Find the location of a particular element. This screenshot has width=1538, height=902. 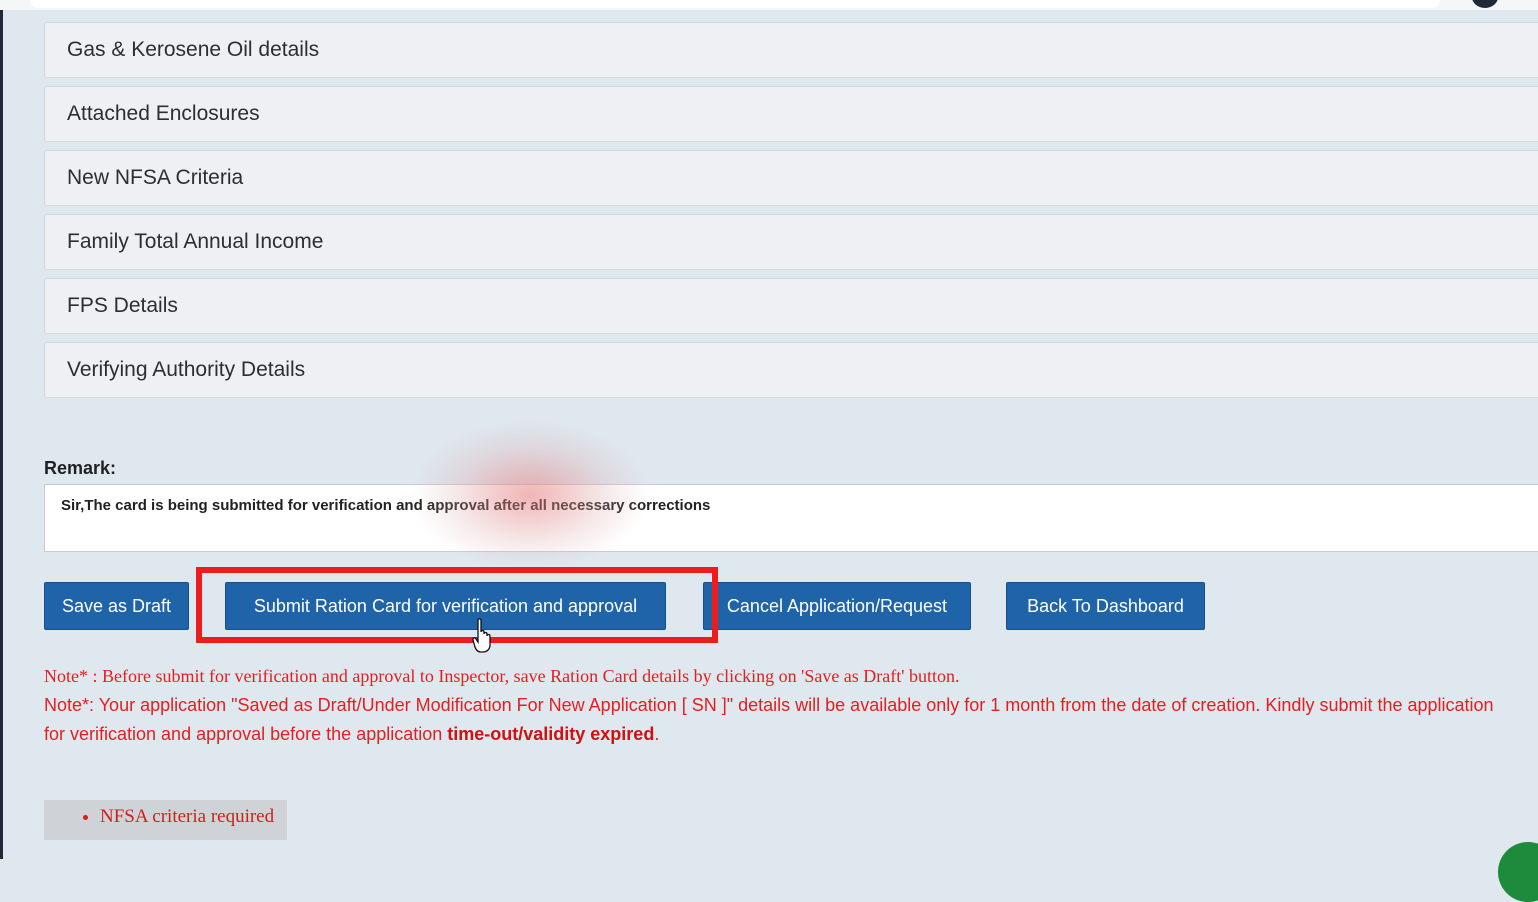

section-gas-kerosene: Gas & Kerosene Oil details is located at coordinates (791, 50).